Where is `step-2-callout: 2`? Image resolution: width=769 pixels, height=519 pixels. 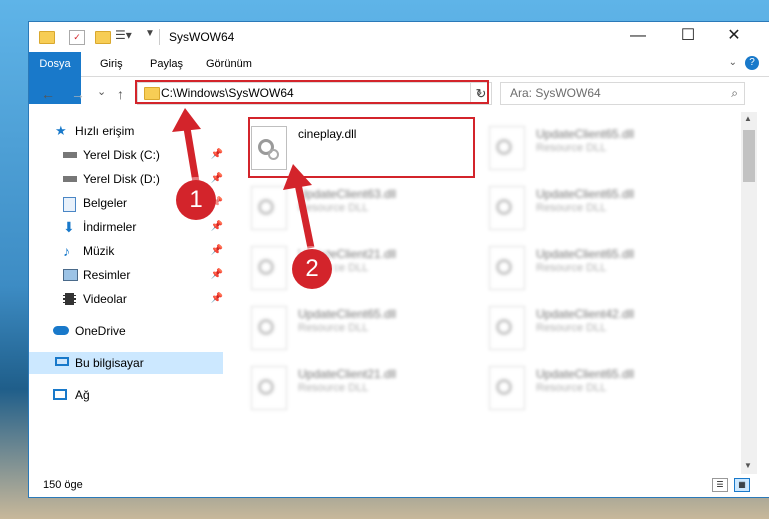
step-2-callout: 2 is located at coordinates (312, 269).